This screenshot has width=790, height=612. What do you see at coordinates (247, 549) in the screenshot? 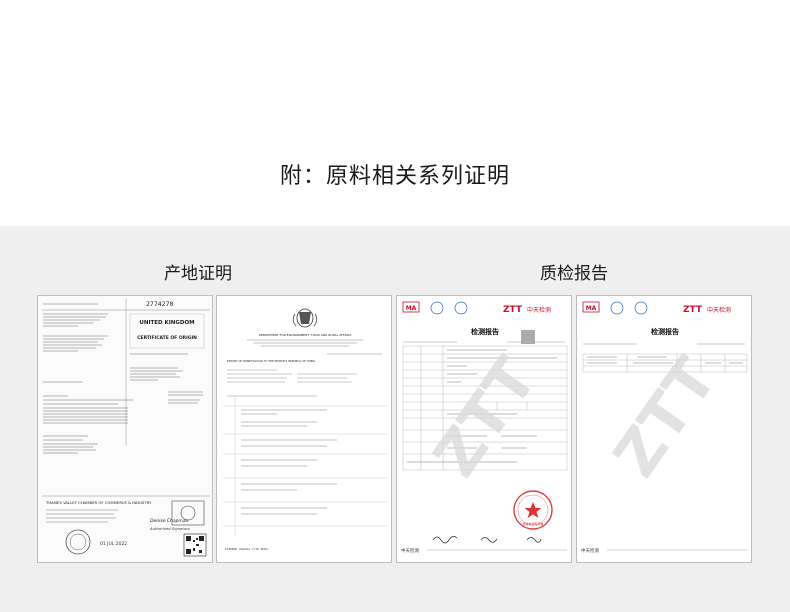
I see `export-footer-code: ITXR000 (Update 7/16.2019)` at bounding box center [247, 549].